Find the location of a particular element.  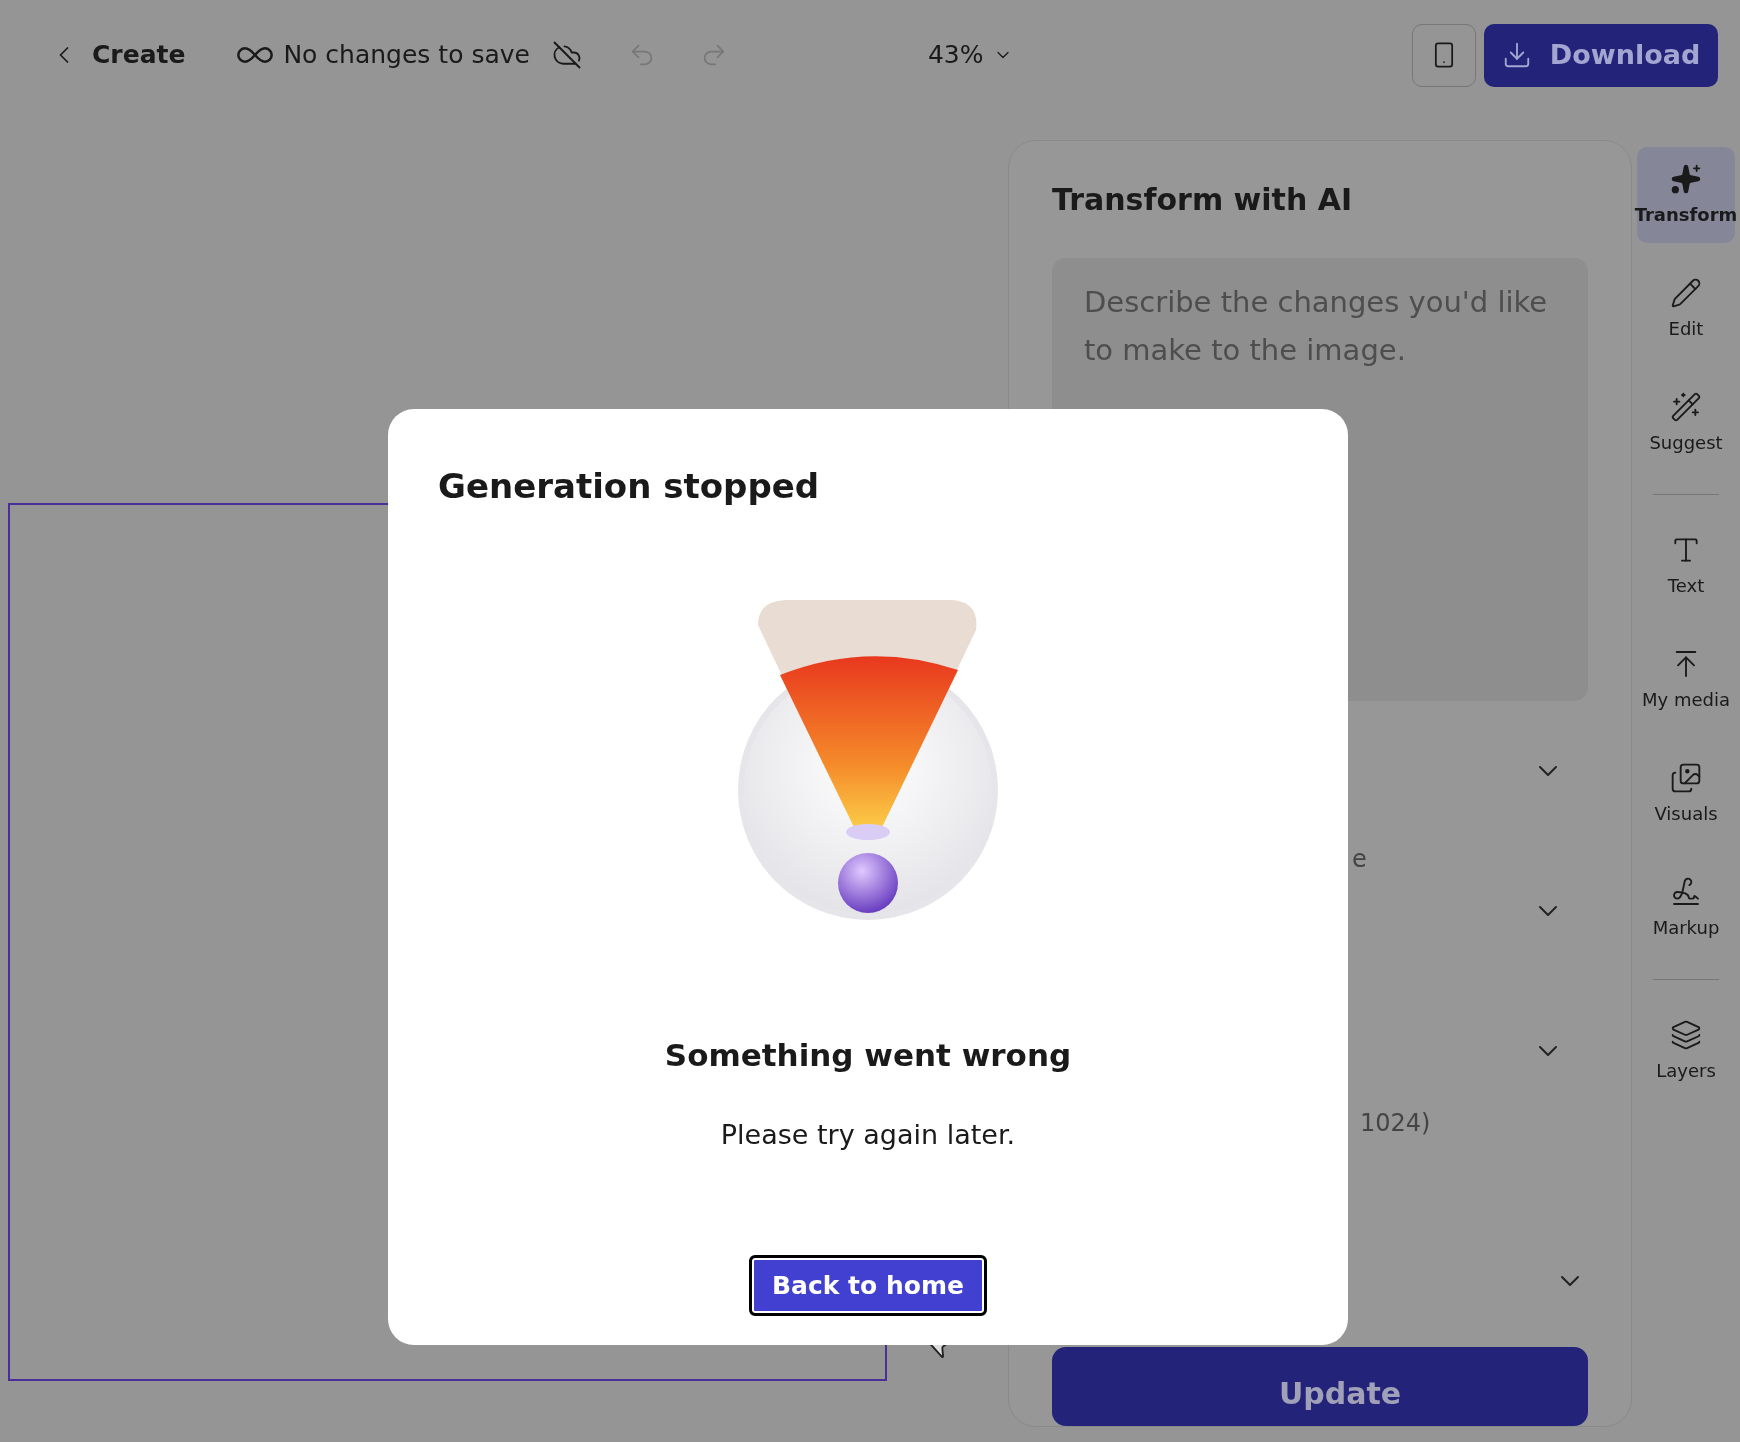

panel-title: Transform with AI is located at coordinates (1203, 200).